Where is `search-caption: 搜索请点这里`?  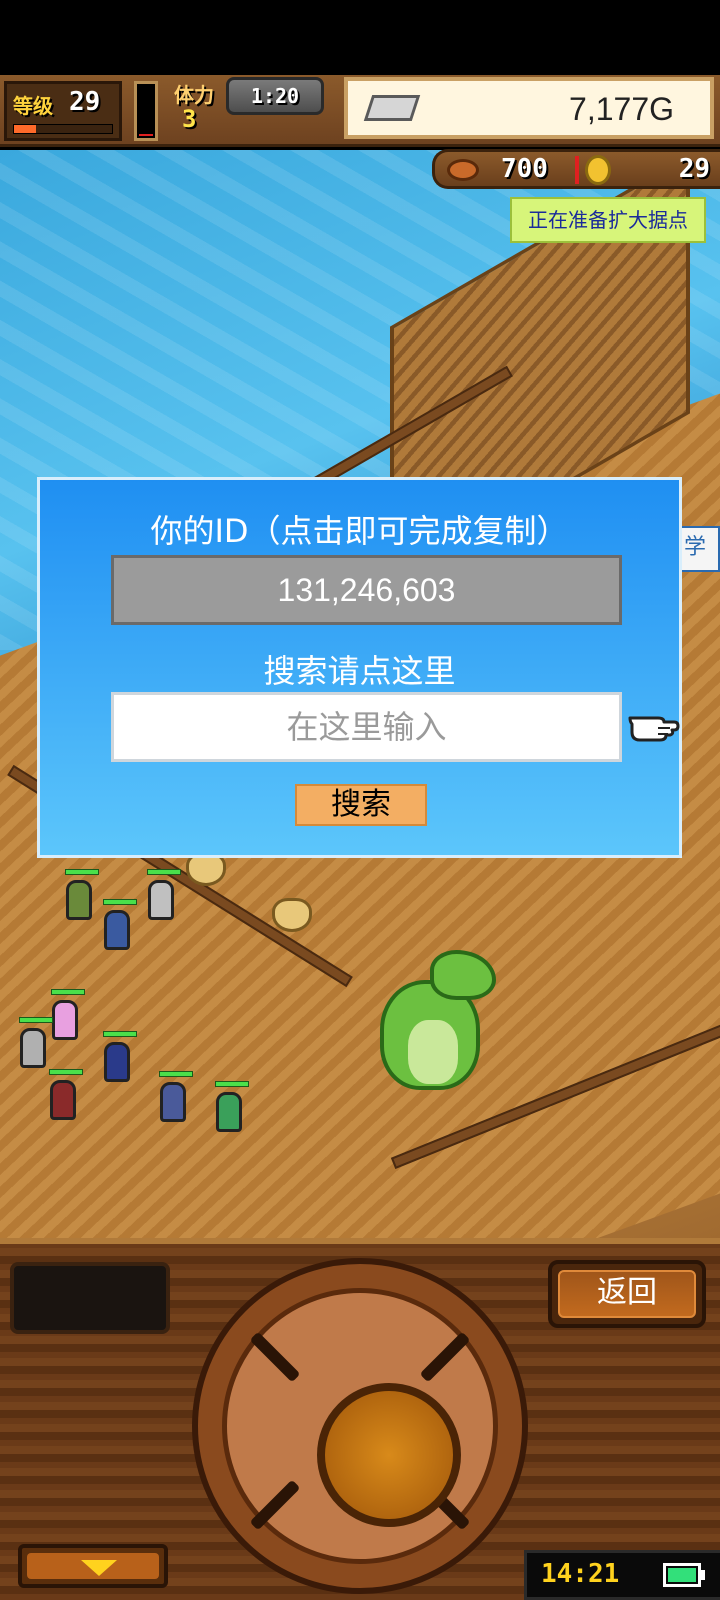 search-caption: 搜索请点这里 is located at coordinates (359, 671).